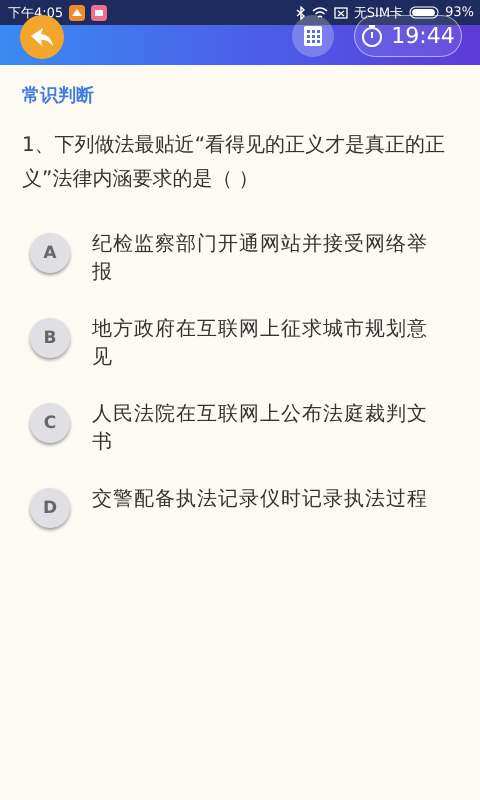 This screenshot has width=480, height=800. What do you see at coordinates (50, 253) in the screenshot?
I see `option-letter-button: A` at bounding box center [50, 253].